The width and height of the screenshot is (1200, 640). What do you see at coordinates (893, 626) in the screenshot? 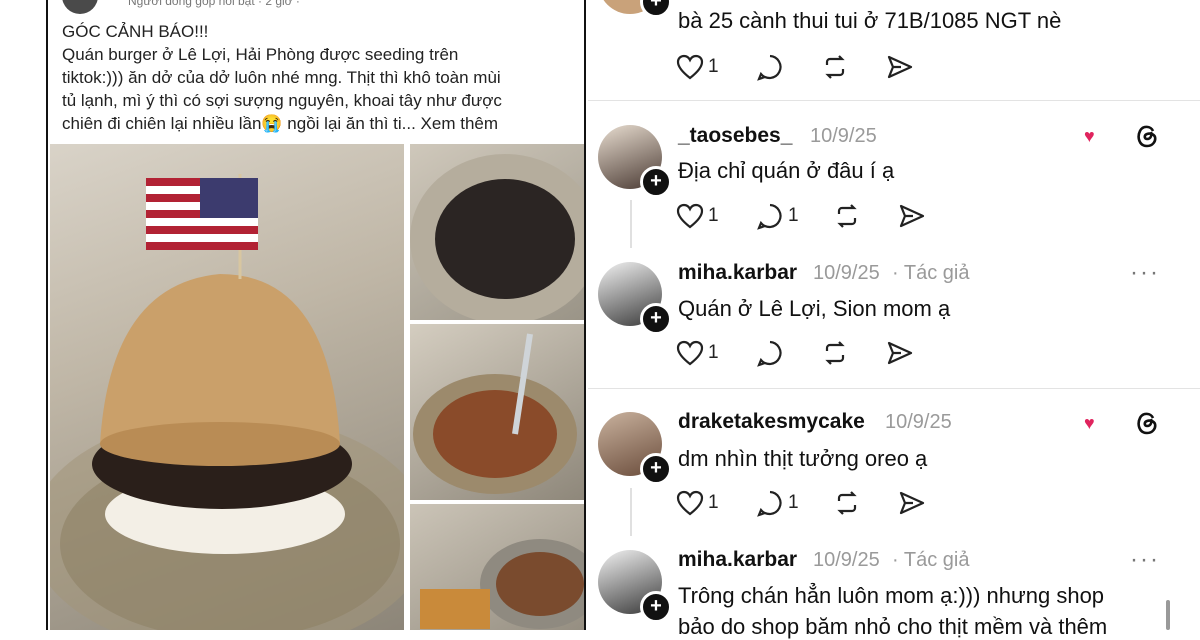
I see `comment-text-line2: bảo do shop băm nhỏ cho thịt mềm và thêm` at bounding box center [893, 626].